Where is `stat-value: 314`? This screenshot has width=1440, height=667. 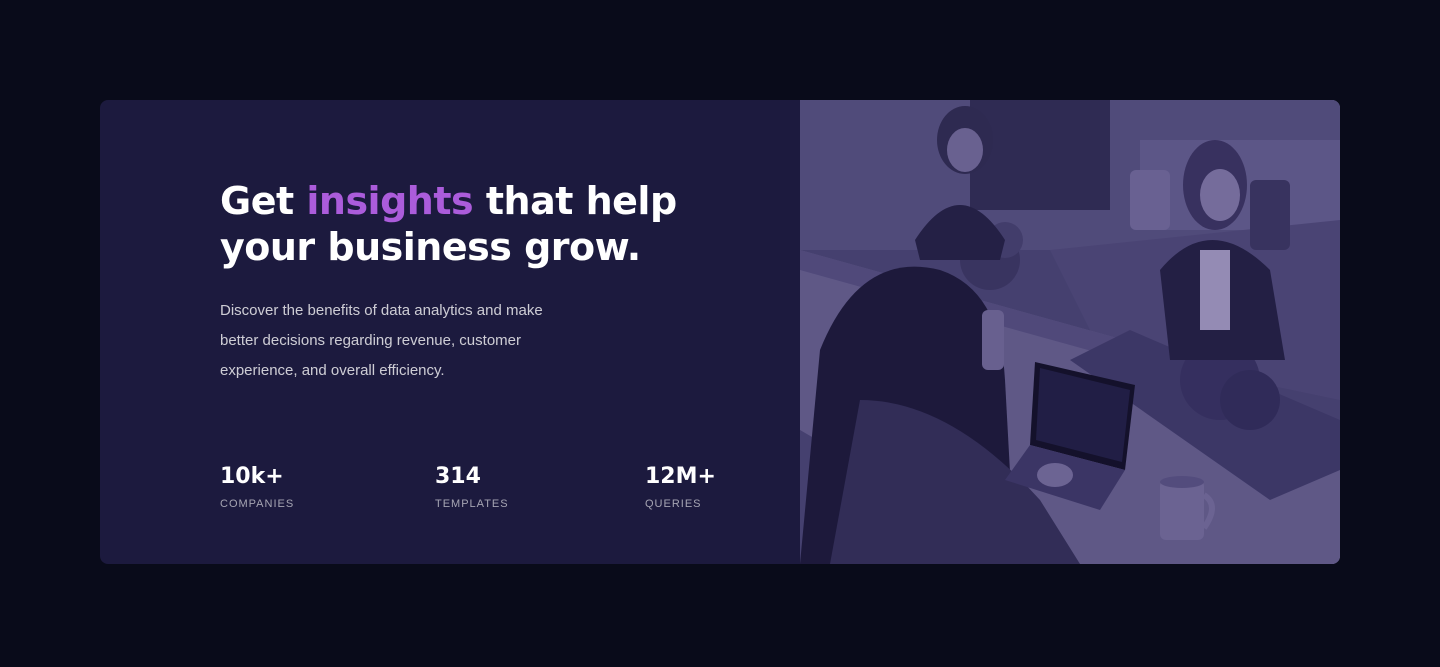 stat-value: 314 is located at coordinates (458, 476).